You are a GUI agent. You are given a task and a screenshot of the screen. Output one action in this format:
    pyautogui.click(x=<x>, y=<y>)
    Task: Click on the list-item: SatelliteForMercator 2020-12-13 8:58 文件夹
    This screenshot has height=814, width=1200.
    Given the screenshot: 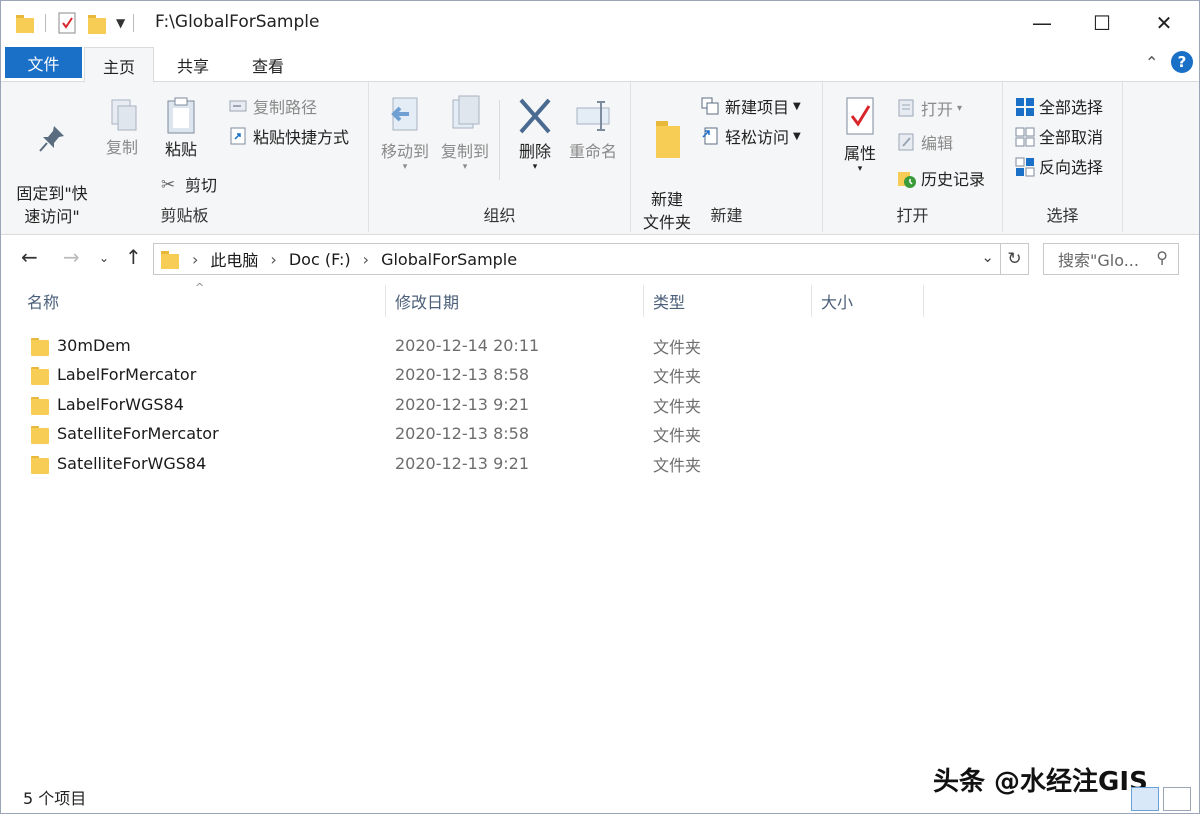 What is the action you would take?
    pyautogui.click(x=600, y=433)
    